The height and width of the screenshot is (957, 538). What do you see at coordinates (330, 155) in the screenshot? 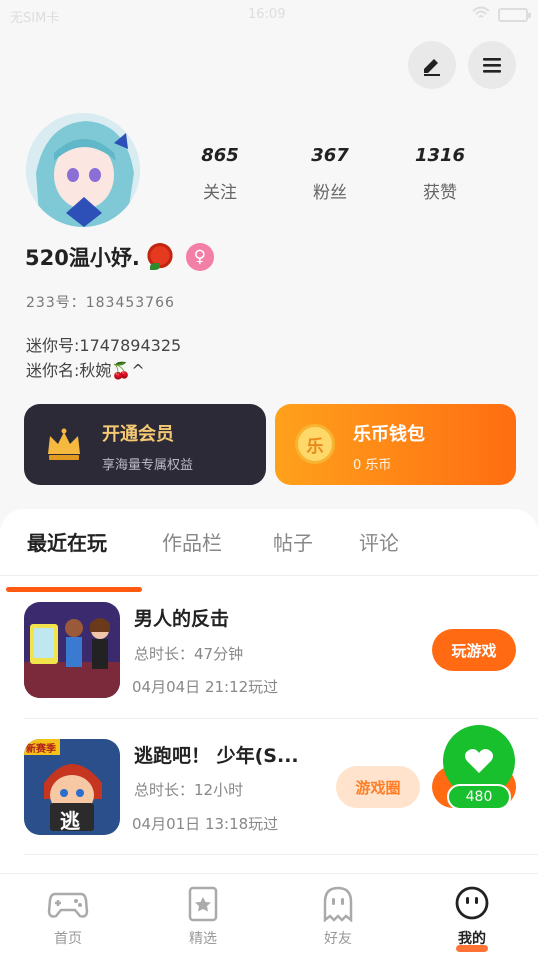
I see `fans-count: 367` at bounding box center [330, 155].